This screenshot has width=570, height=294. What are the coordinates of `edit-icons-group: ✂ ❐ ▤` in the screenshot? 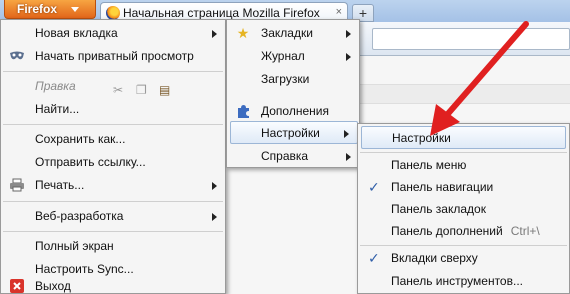 It's located at (141, 88).